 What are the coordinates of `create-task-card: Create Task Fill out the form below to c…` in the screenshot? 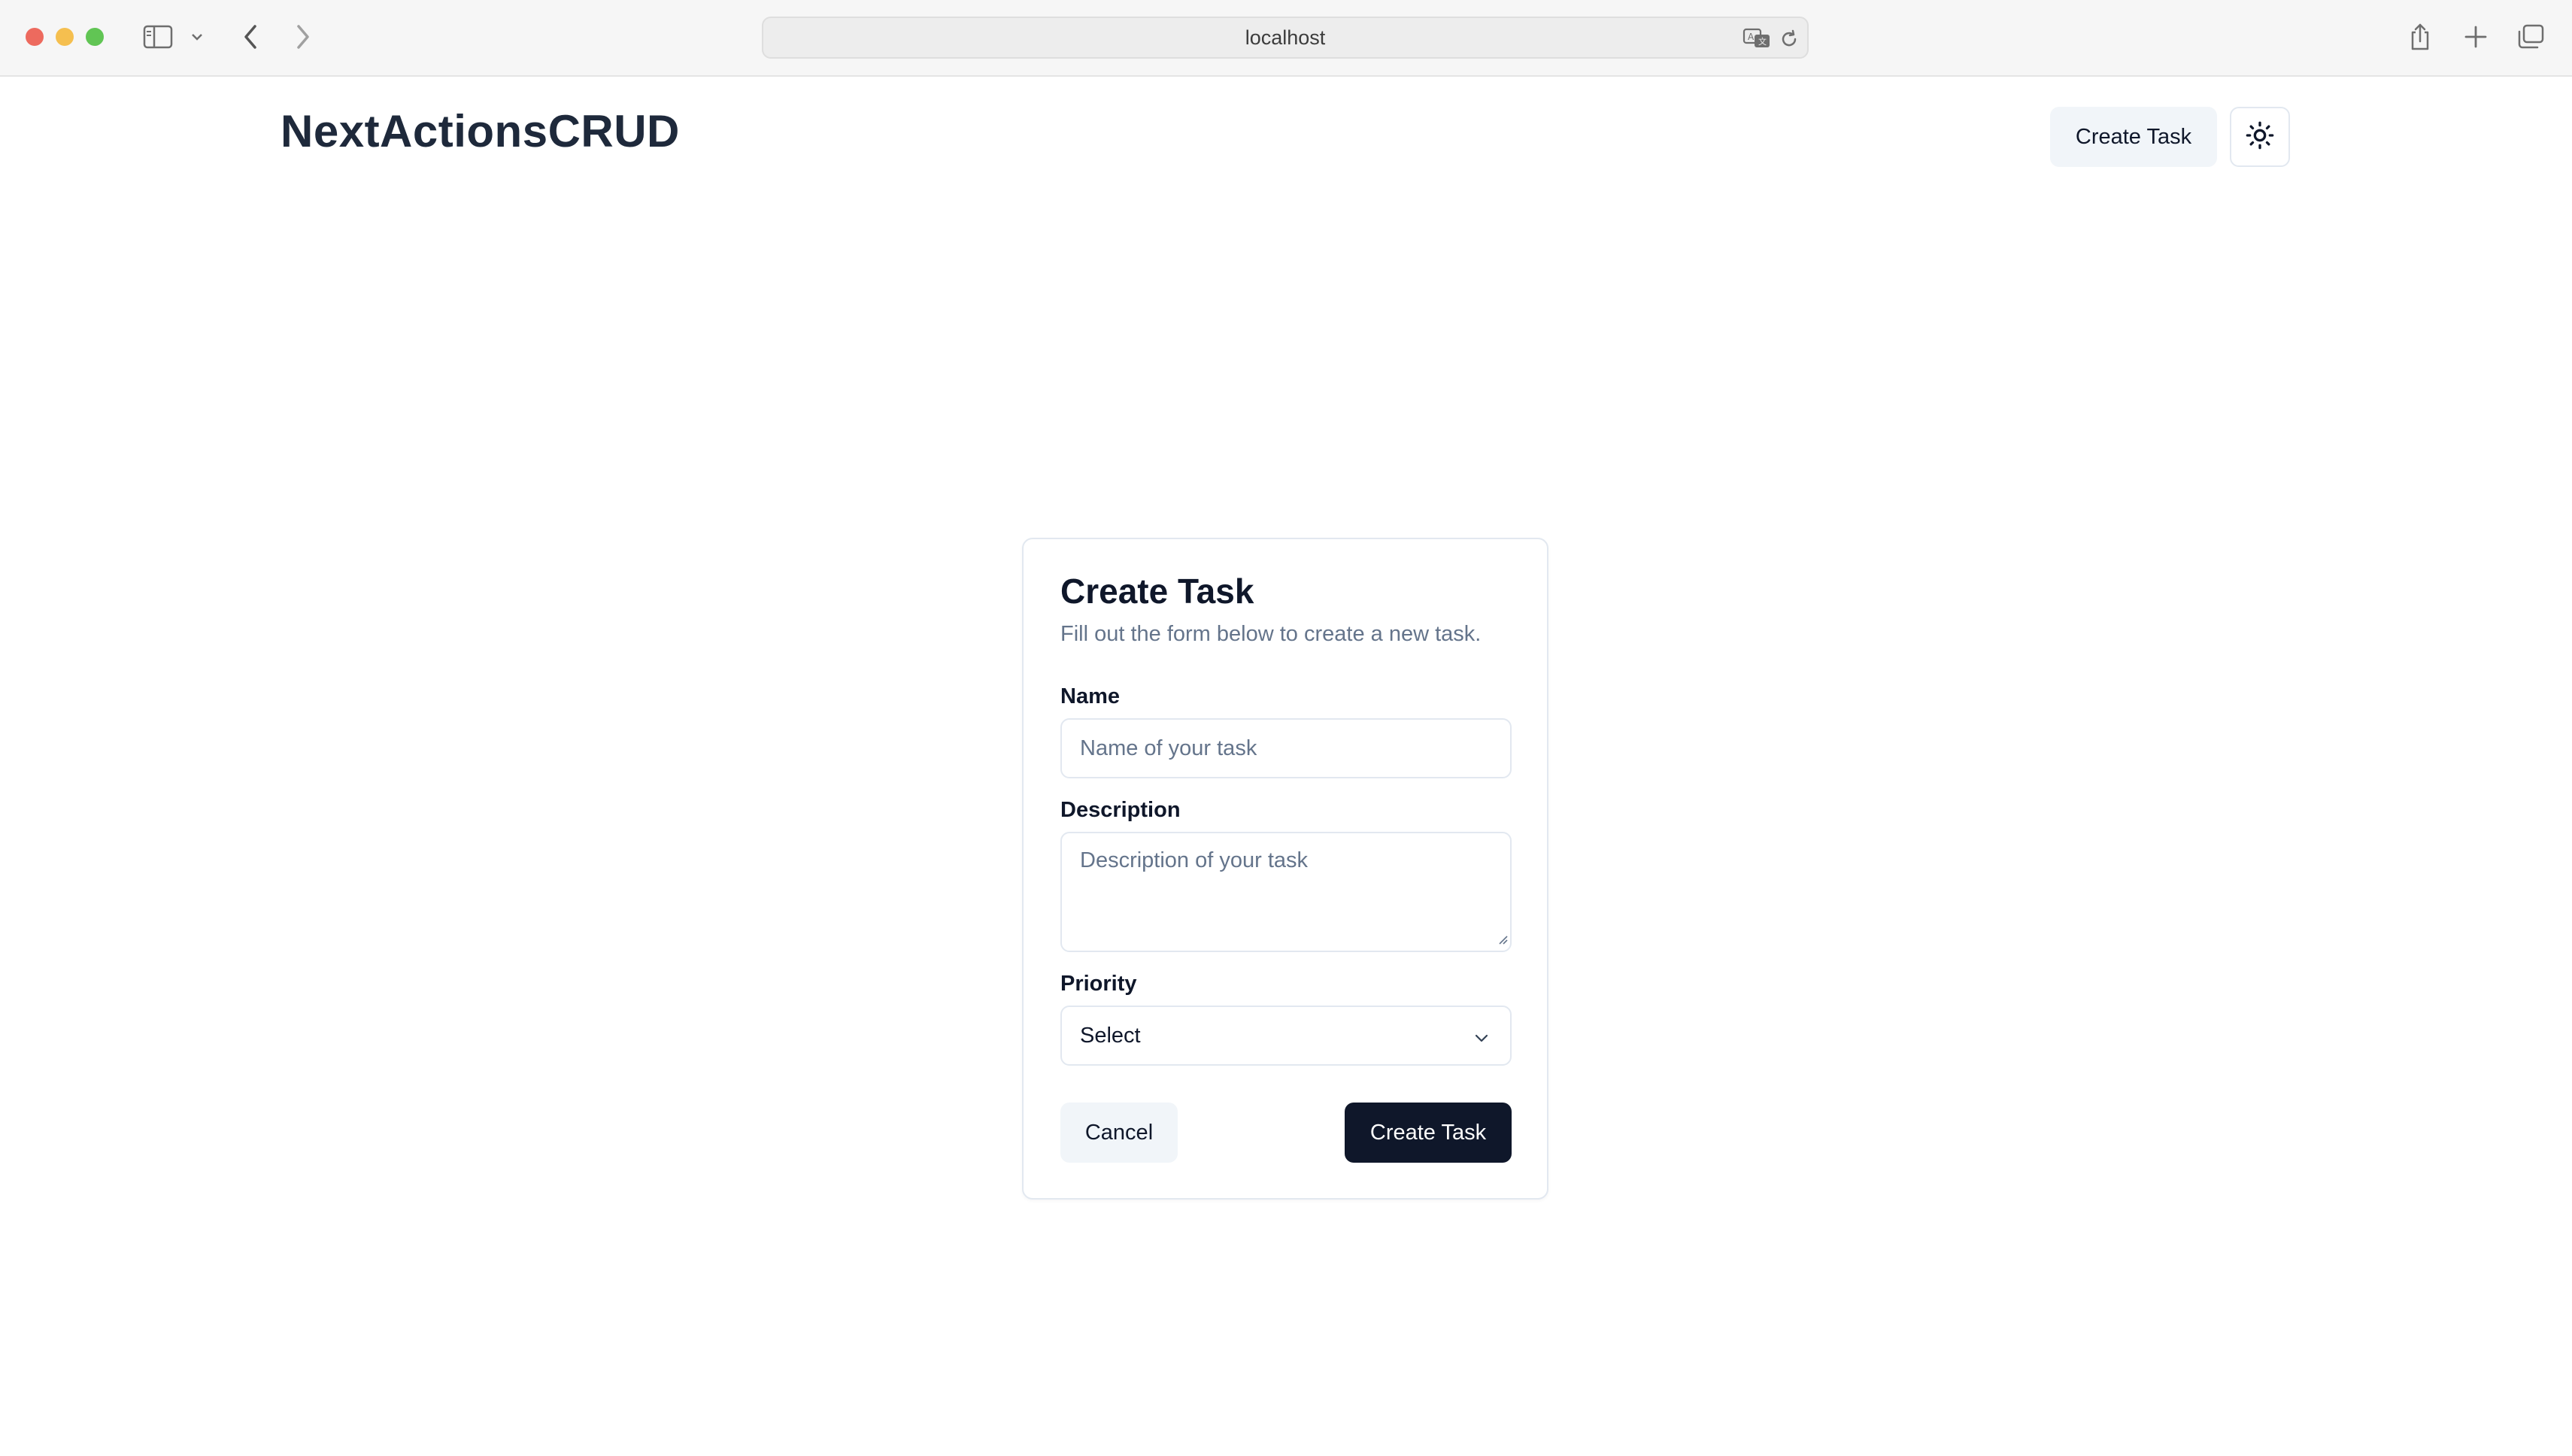 It's located at (1285, 869).